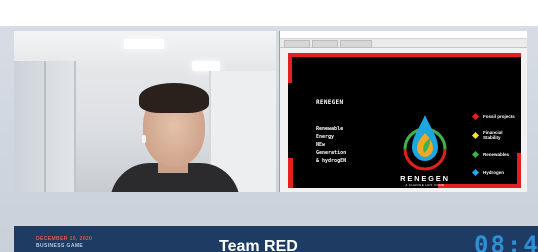  Describe the element at coordinates (45, 126) in the screenshot. I see `glass-frame` at that location.